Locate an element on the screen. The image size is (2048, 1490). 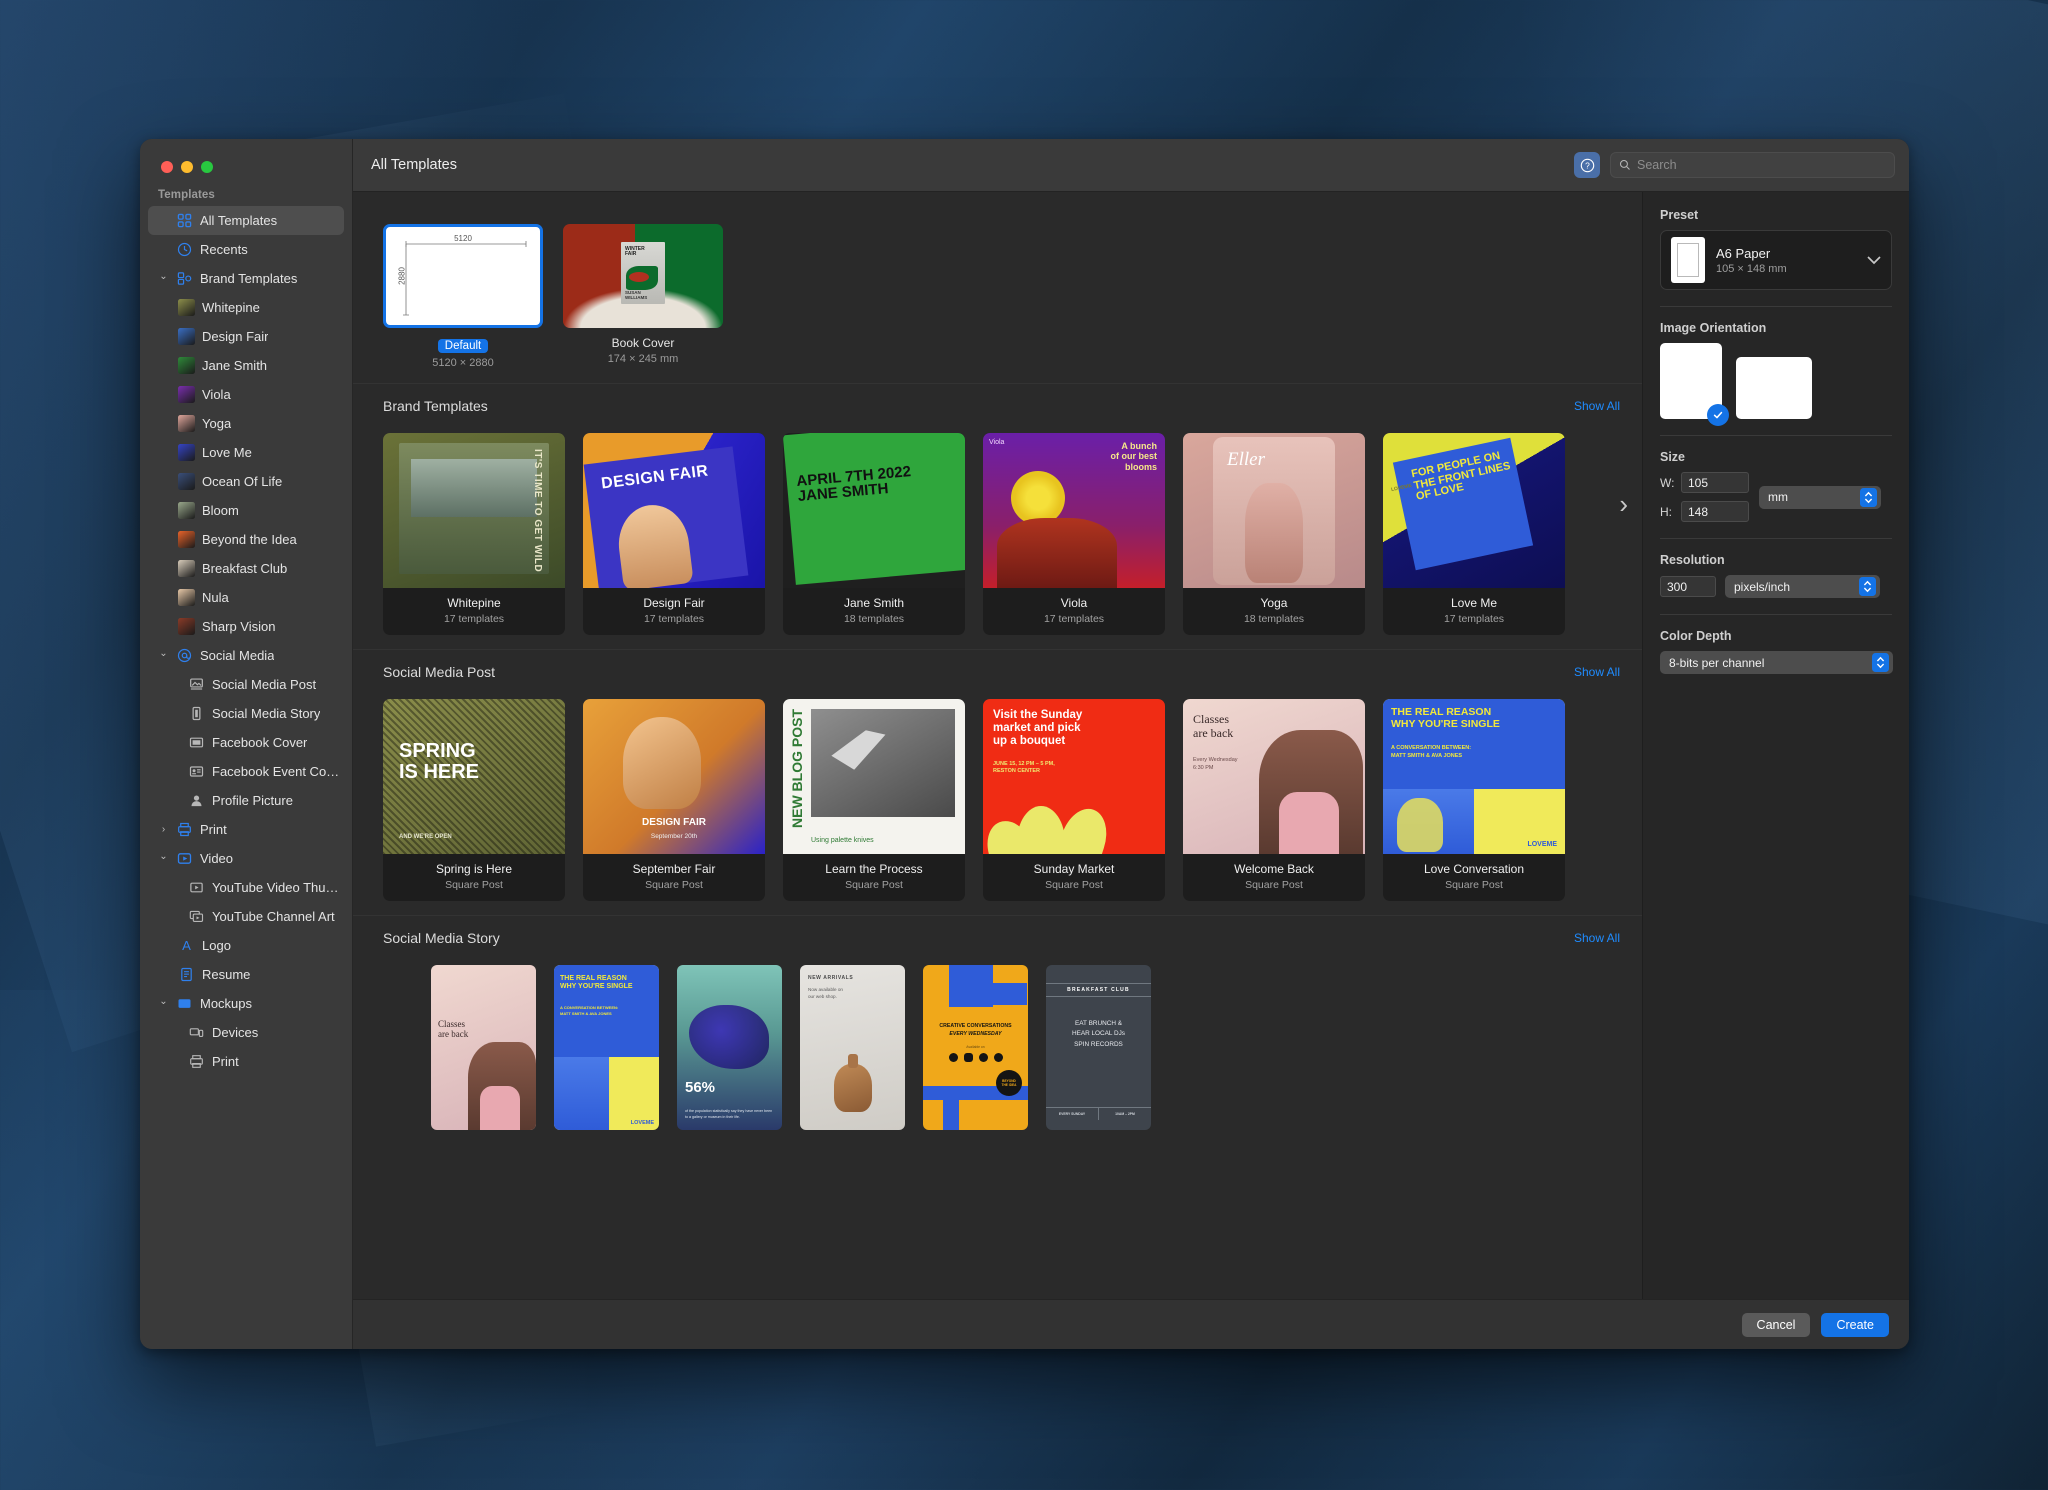
sidebar-item-breakfast-club: Breakfast Club is located at coordinates (246, 568).